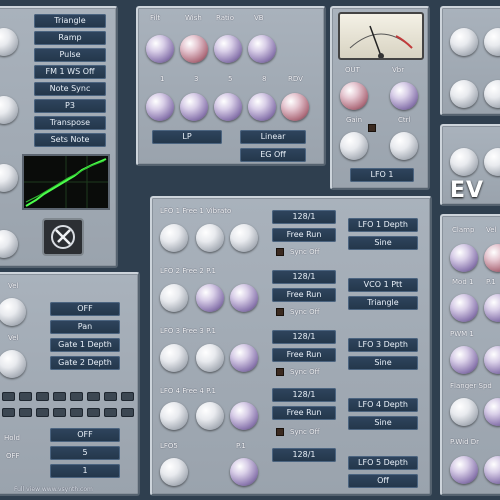 Image resolution: width=500 pixels, height=500 pixels. I want to click on bottom-pill-0: OFF, so click(85, 435).